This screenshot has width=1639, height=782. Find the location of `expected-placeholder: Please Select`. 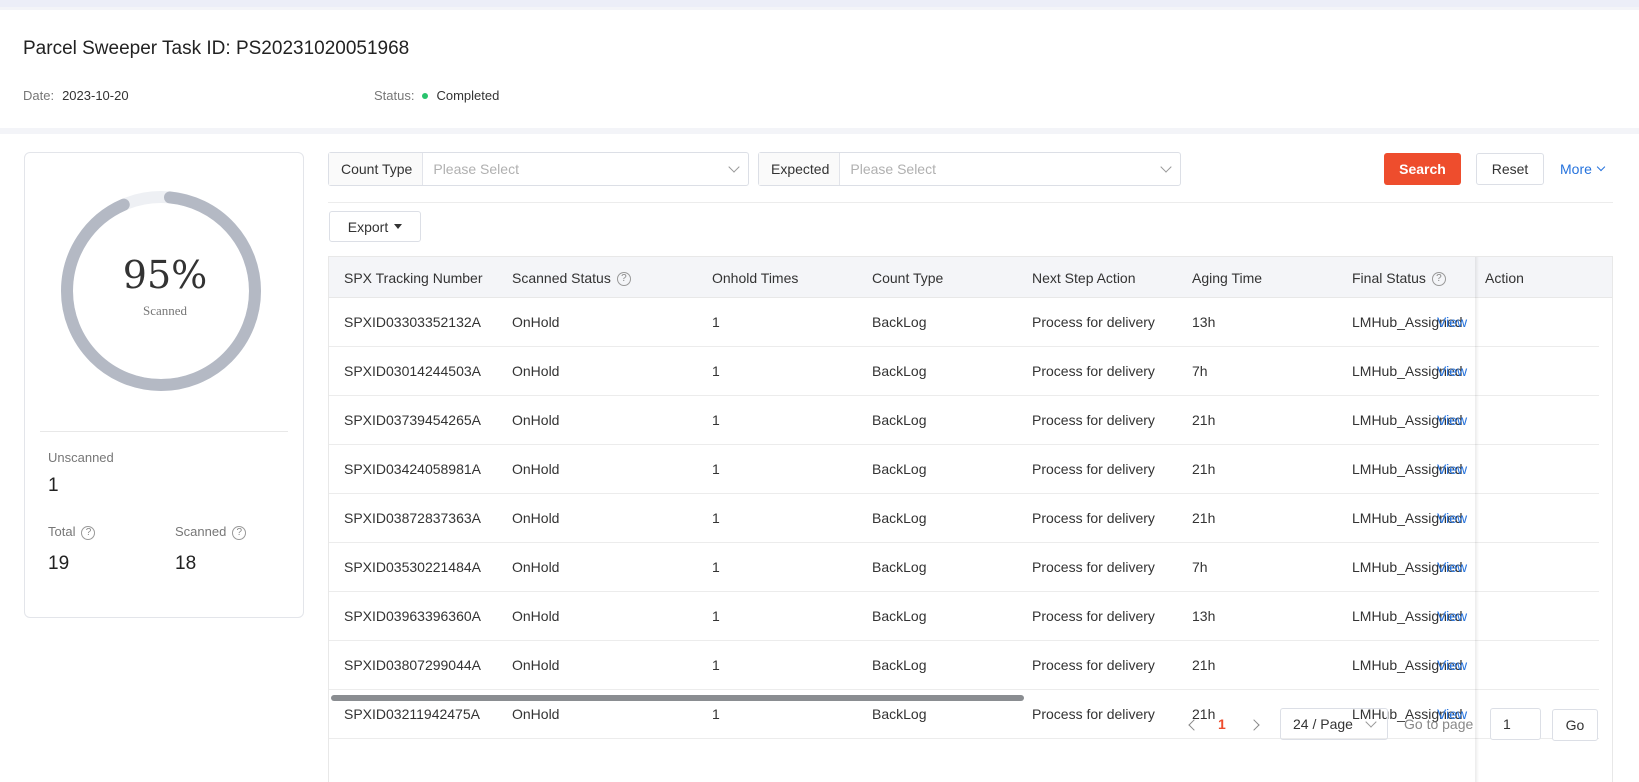

expected-placeholder: Please Select is located at coordinates (893, 169).